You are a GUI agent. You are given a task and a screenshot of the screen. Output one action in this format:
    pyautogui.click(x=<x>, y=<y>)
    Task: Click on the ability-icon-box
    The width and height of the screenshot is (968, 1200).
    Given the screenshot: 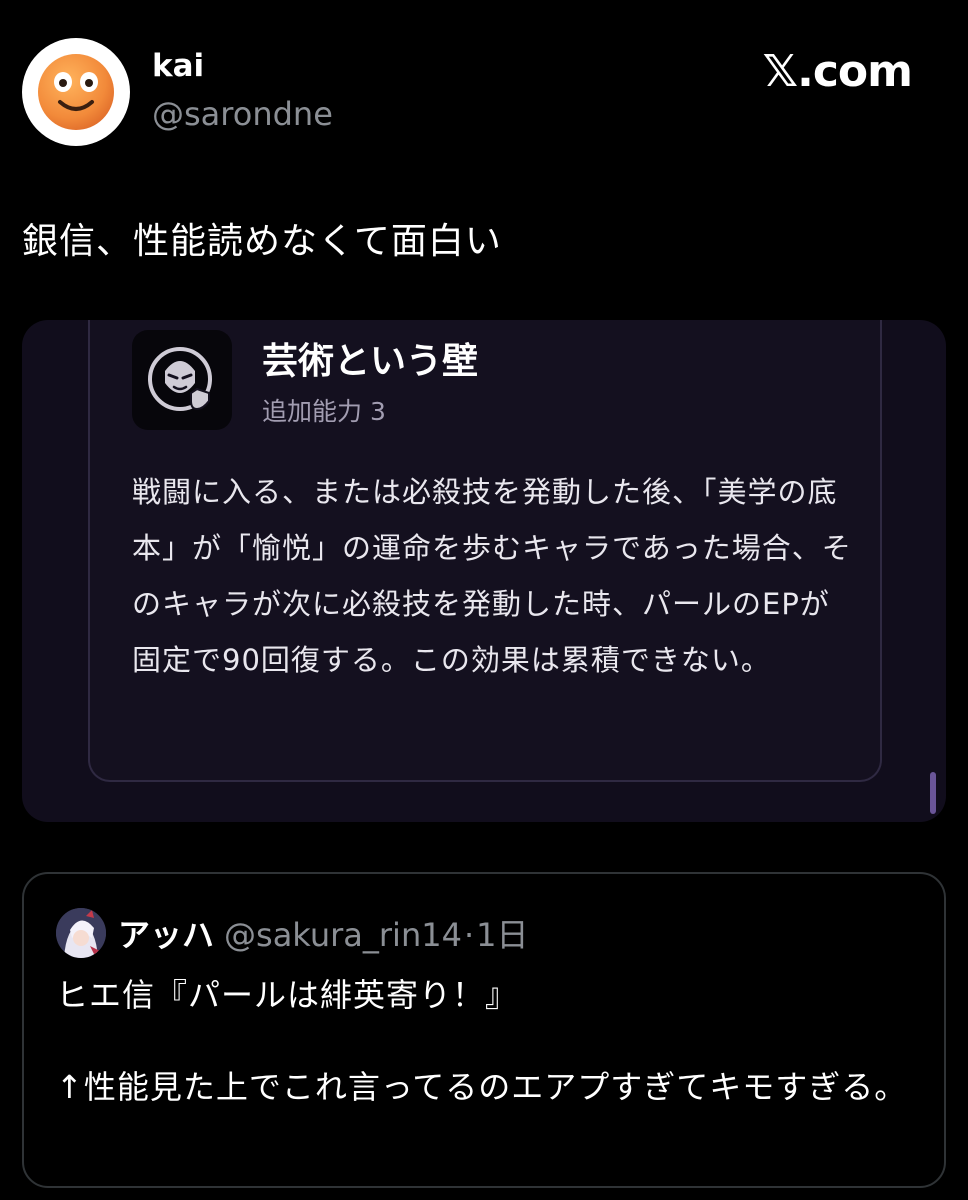 What is the action you would take?
    pyautogui.click(x=182, y=380)
    